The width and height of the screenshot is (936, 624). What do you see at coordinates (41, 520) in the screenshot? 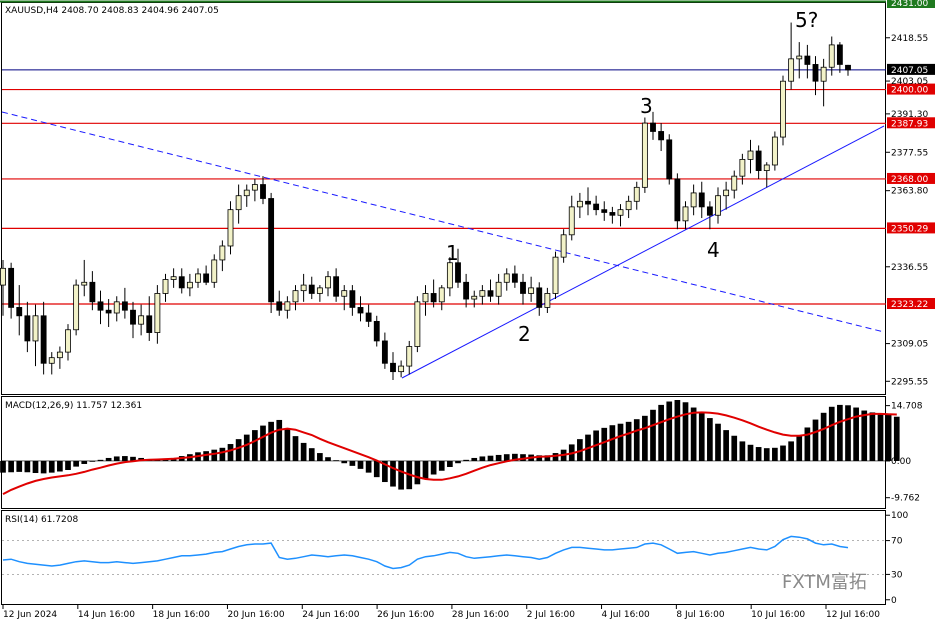
I see `rsi-header: RSI(14) 61.7208` at bounding box center [41, 520].